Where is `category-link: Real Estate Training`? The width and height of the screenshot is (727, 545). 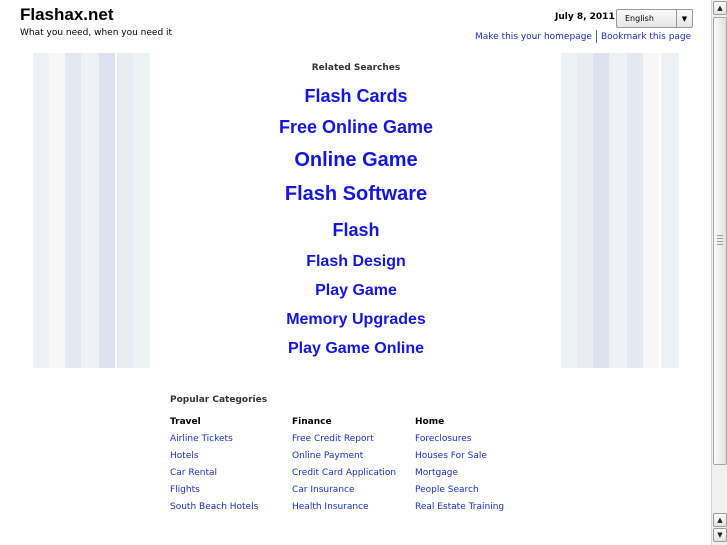 category-link: Real Estate Training is located at coordinates (459, 509).